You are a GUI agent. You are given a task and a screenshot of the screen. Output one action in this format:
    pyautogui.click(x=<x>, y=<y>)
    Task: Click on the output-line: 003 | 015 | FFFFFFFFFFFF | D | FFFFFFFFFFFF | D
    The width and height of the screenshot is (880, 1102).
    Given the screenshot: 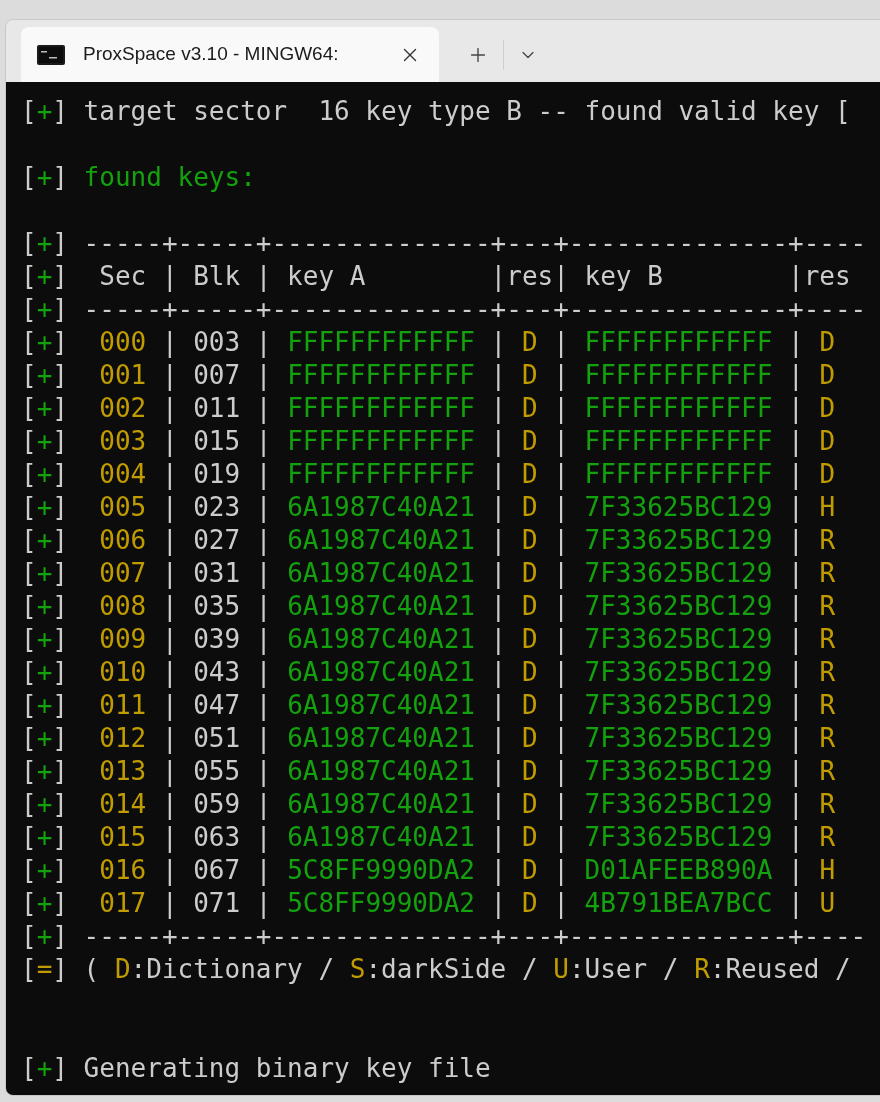 What is the action you would take?
    pyautogui.click(x=467, y=441)
    